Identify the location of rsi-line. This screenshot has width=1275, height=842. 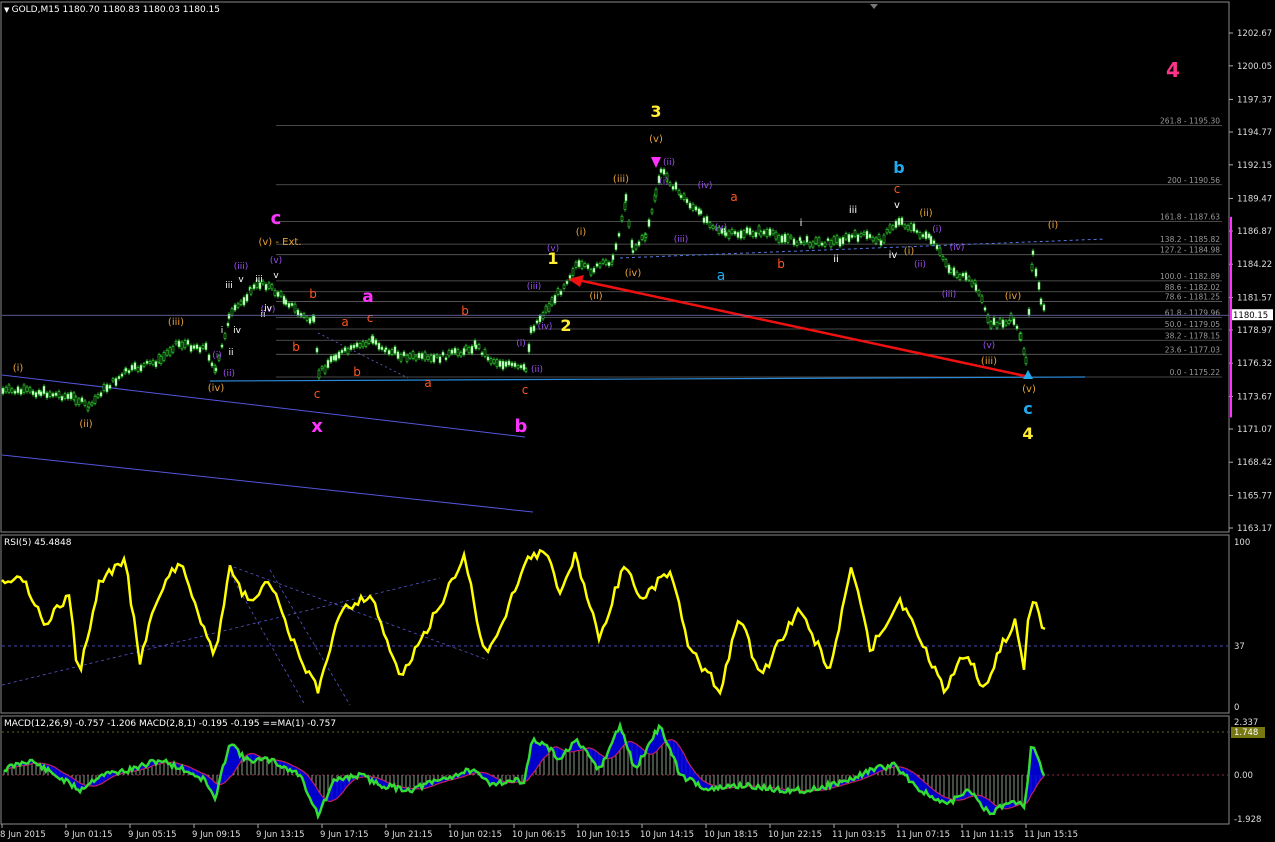
(523, 622).